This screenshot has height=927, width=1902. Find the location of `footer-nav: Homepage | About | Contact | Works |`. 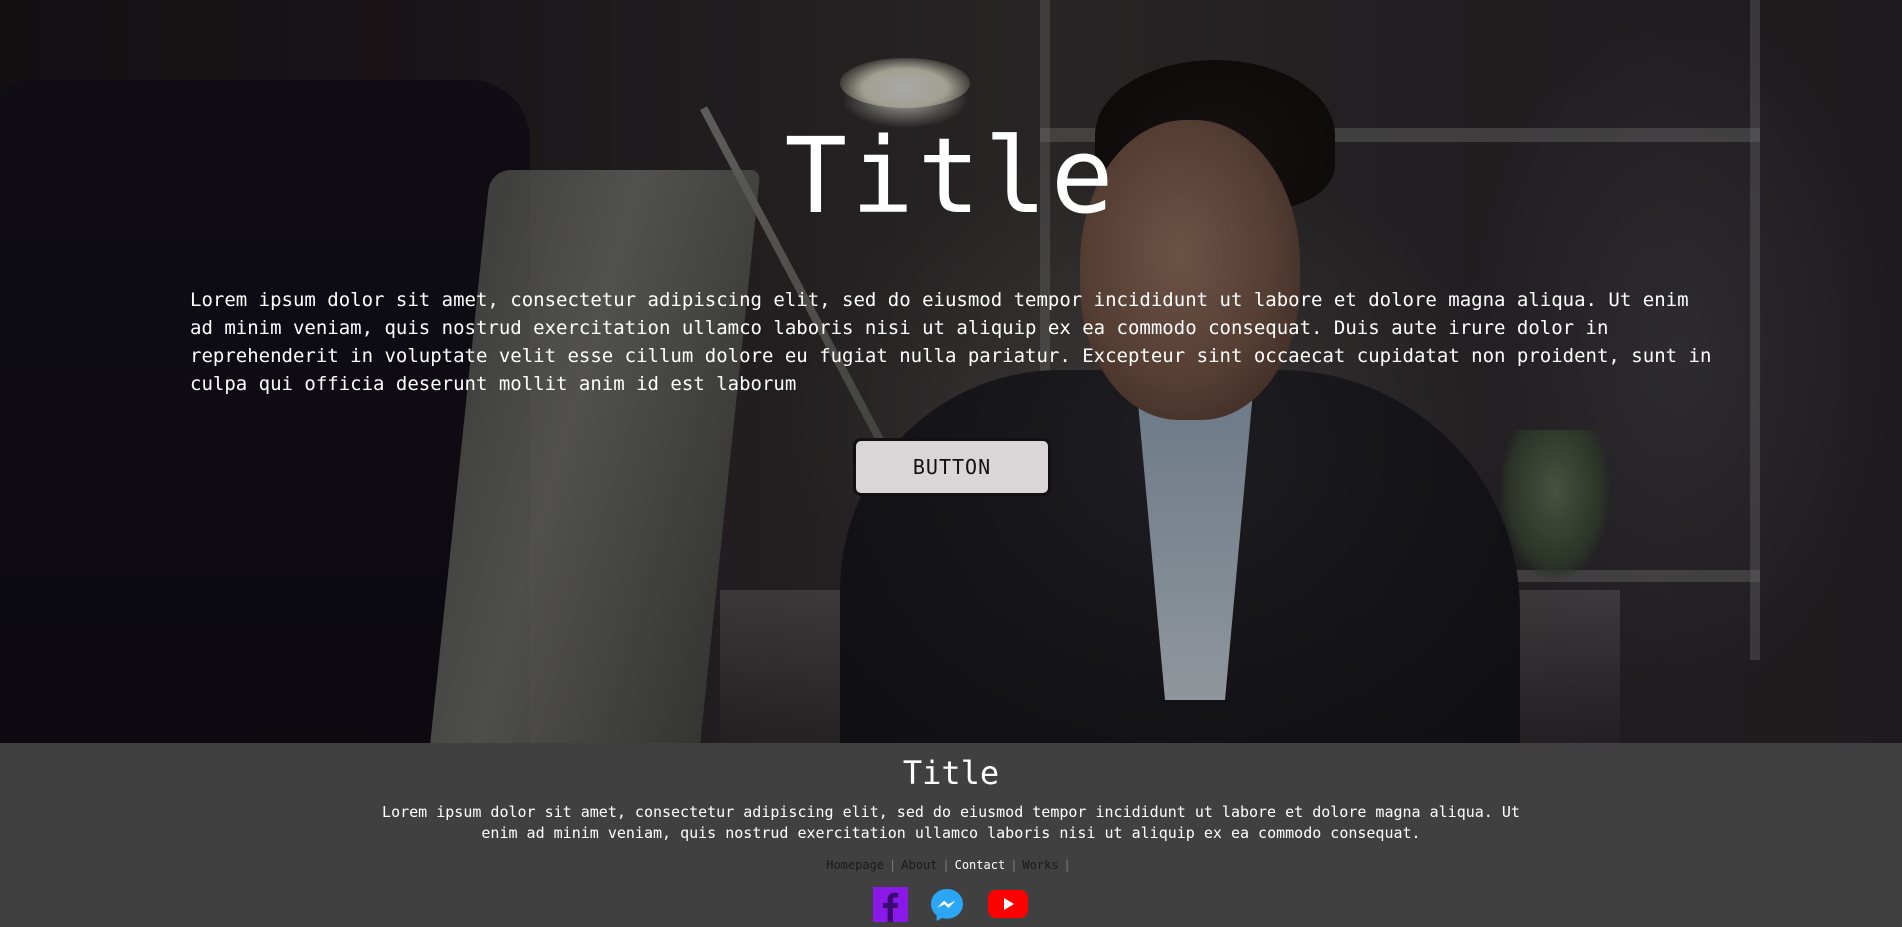

footer-nav: Homepage | About | Contact | Works | is located at coordinates (951, 865).